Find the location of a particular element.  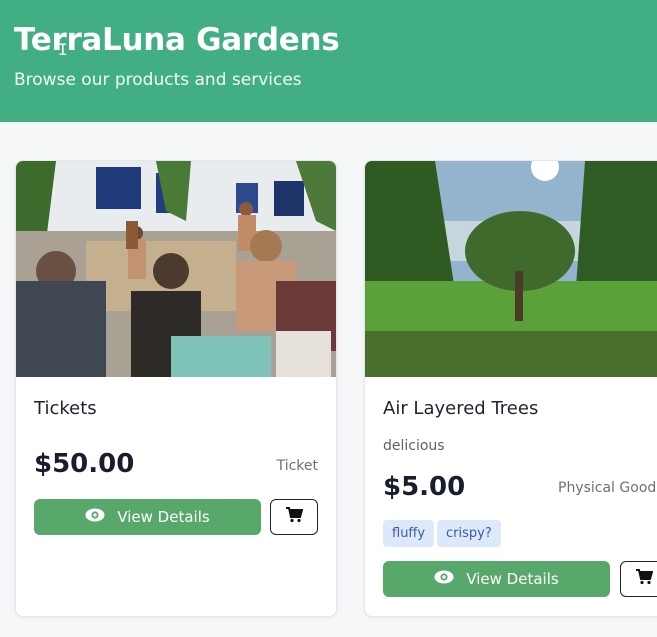

product-tag: fluffy is located at coordinates (409, 533).